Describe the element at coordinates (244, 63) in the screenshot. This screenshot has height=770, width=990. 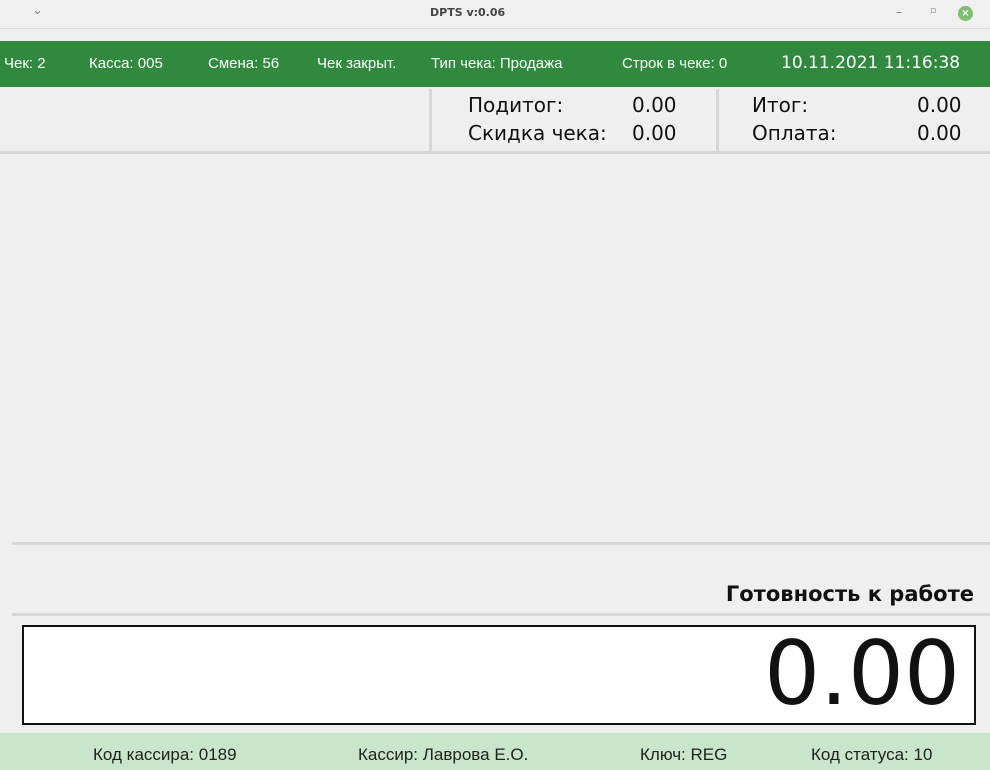
I see `shift-number: Смена: 56` at that location.